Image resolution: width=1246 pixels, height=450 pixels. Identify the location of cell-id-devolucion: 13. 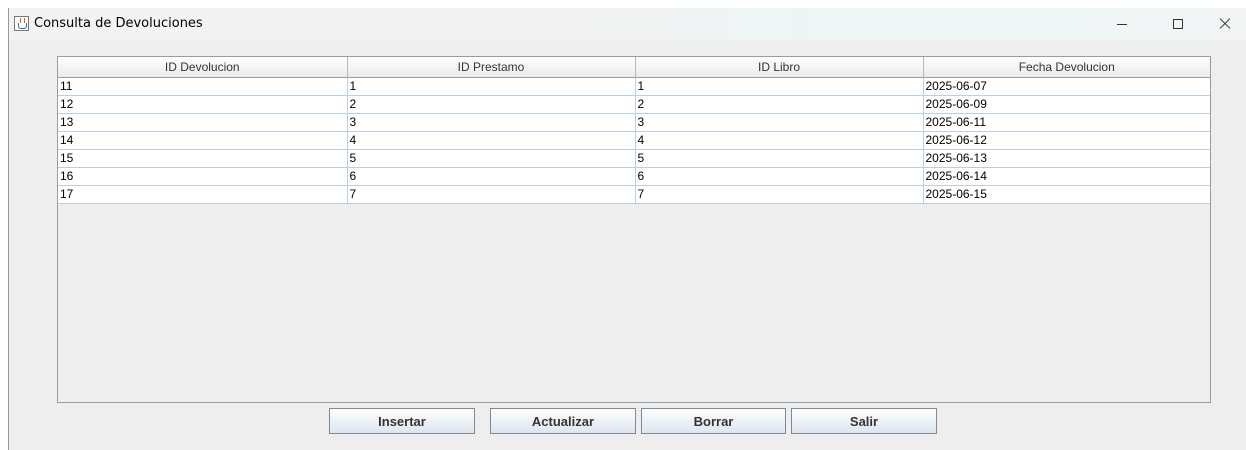
(203, 122).